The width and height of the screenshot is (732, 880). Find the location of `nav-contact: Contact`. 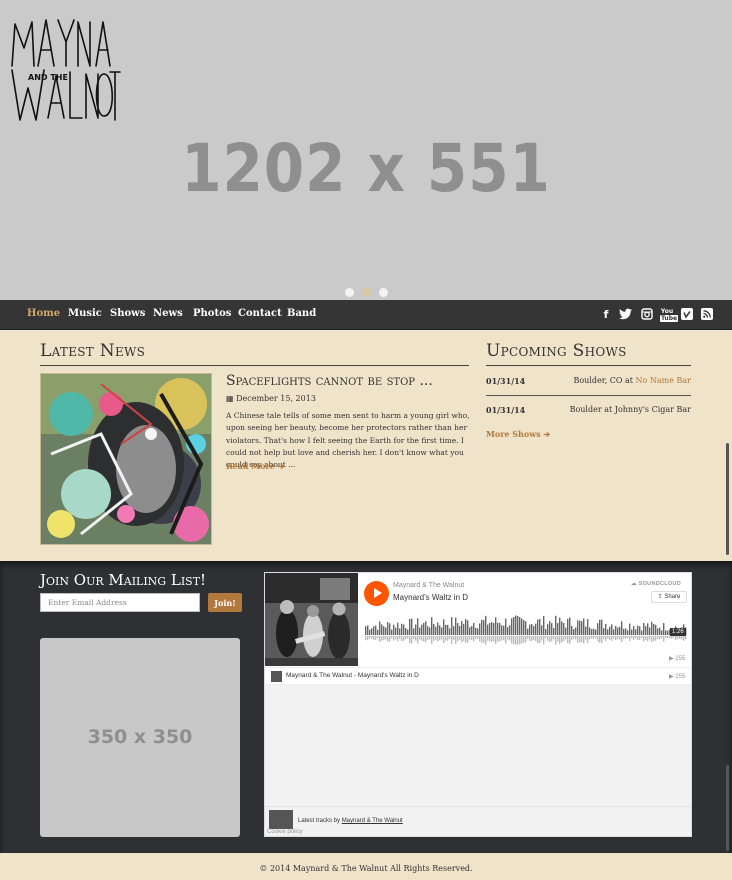

nav-contact: Contact is located at coordinates (260, 313).